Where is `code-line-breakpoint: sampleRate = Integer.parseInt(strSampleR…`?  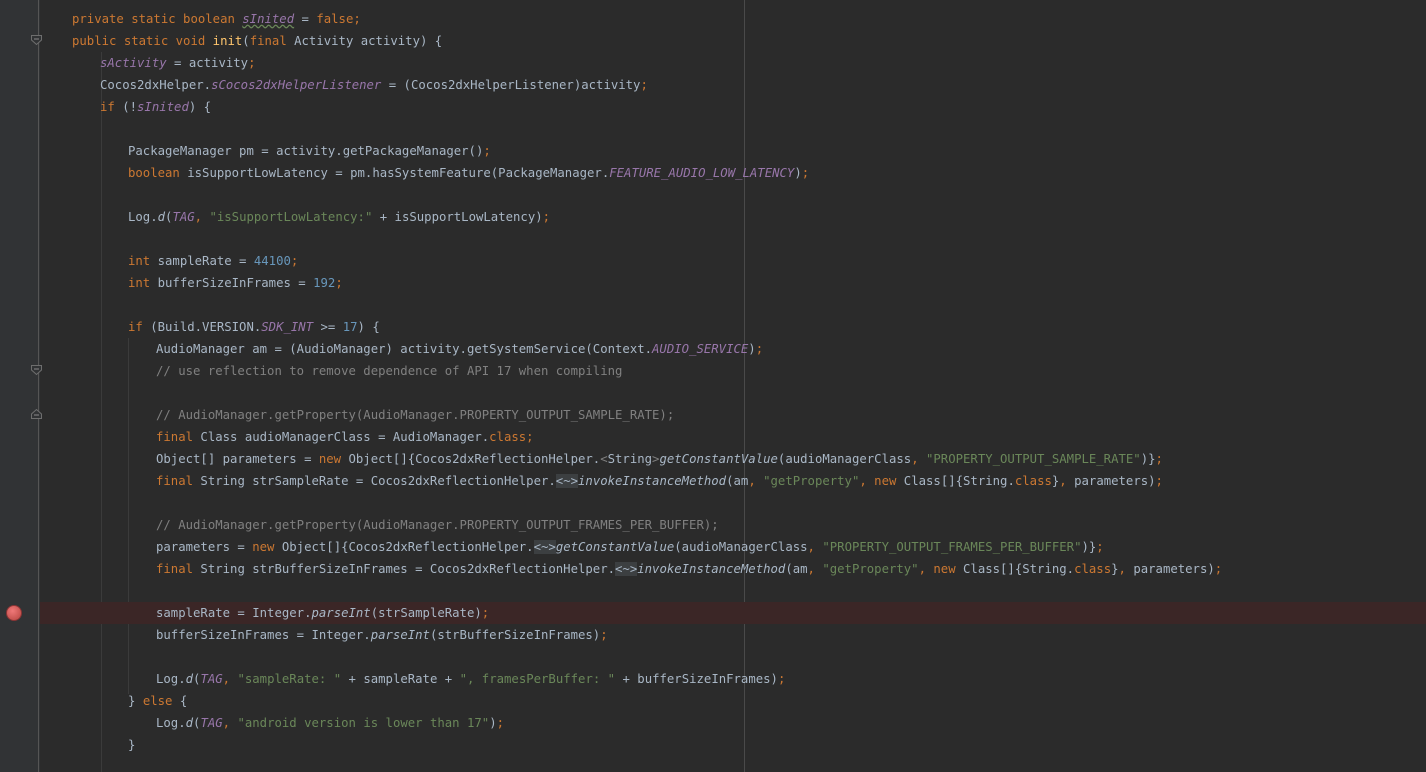 code-line-breakpoint: sampleRate = Integer.parseInt(strSampleR… is located at coordinates (733, 613).